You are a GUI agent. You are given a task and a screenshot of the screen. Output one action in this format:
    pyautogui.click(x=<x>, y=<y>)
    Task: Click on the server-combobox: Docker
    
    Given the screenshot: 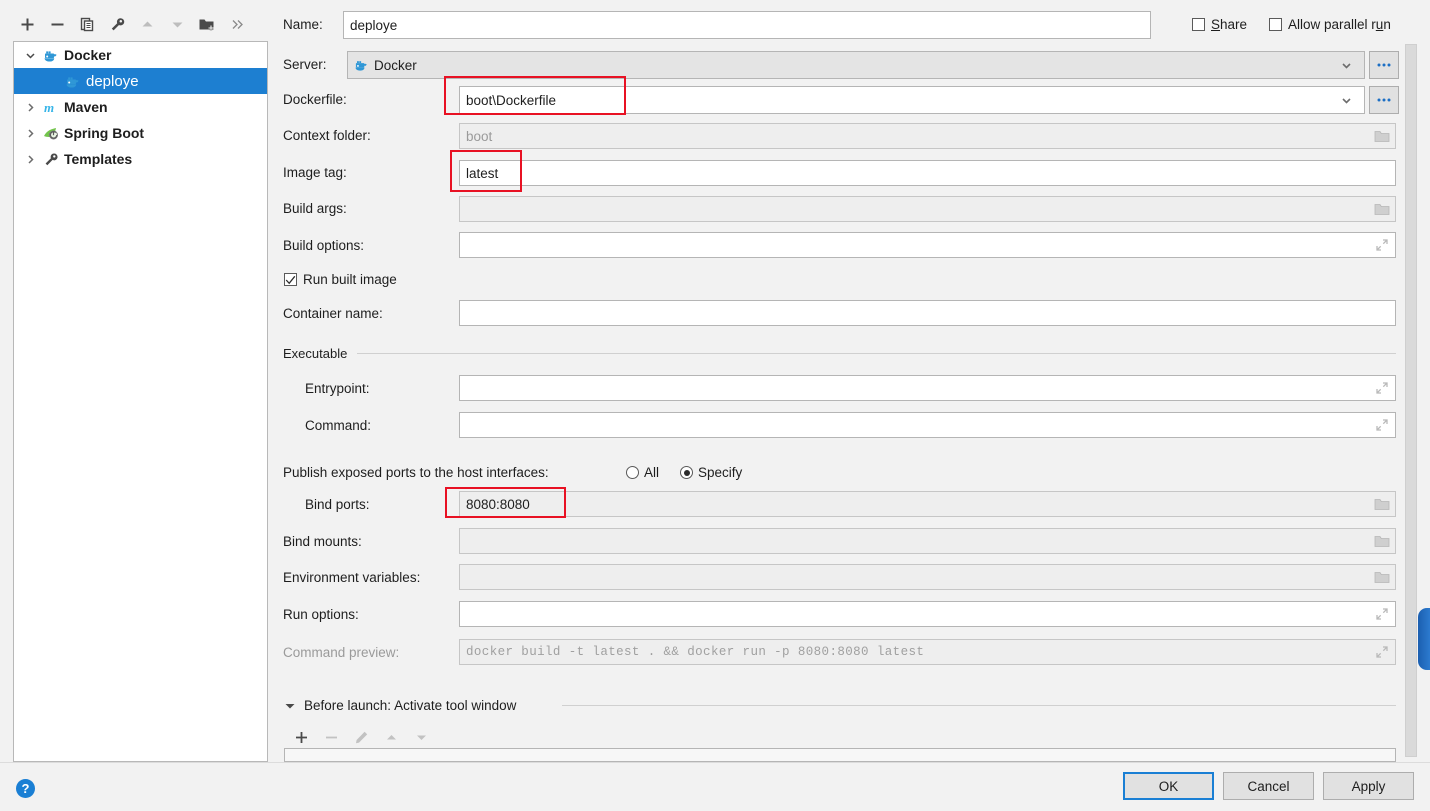 What is the action you would take?
    pyautogui.click(x=856, y=65)
    